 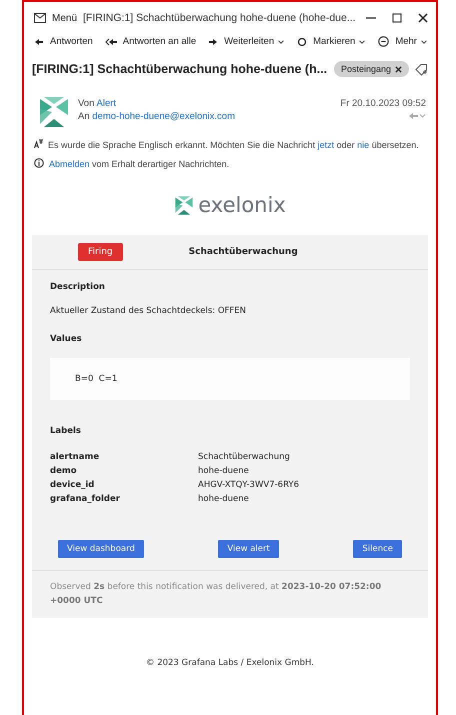 I want to click on recipient-link: demo-hohe-duene@exelonix.com, so click(x=163, y=116).